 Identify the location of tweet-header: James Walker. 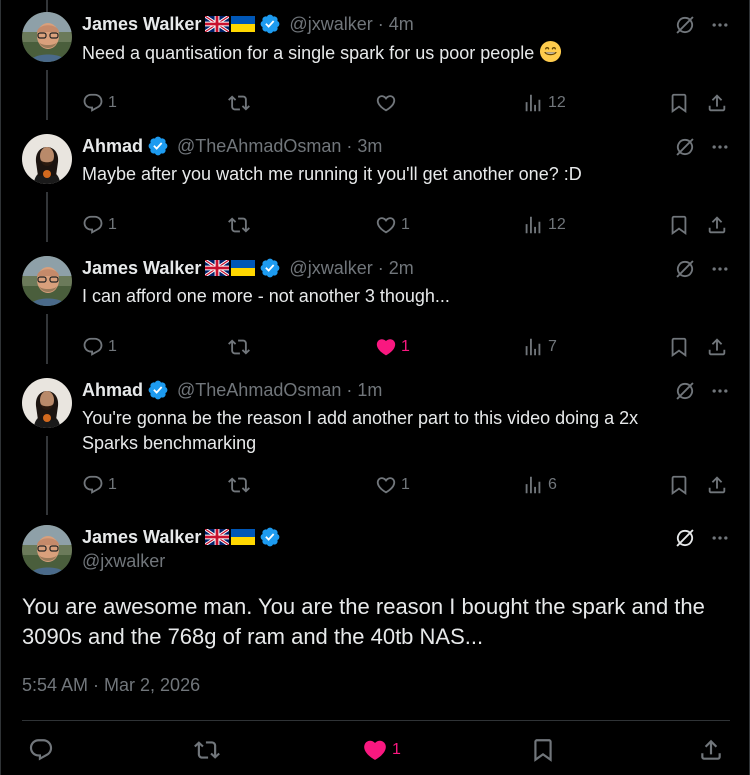
(181, 537).